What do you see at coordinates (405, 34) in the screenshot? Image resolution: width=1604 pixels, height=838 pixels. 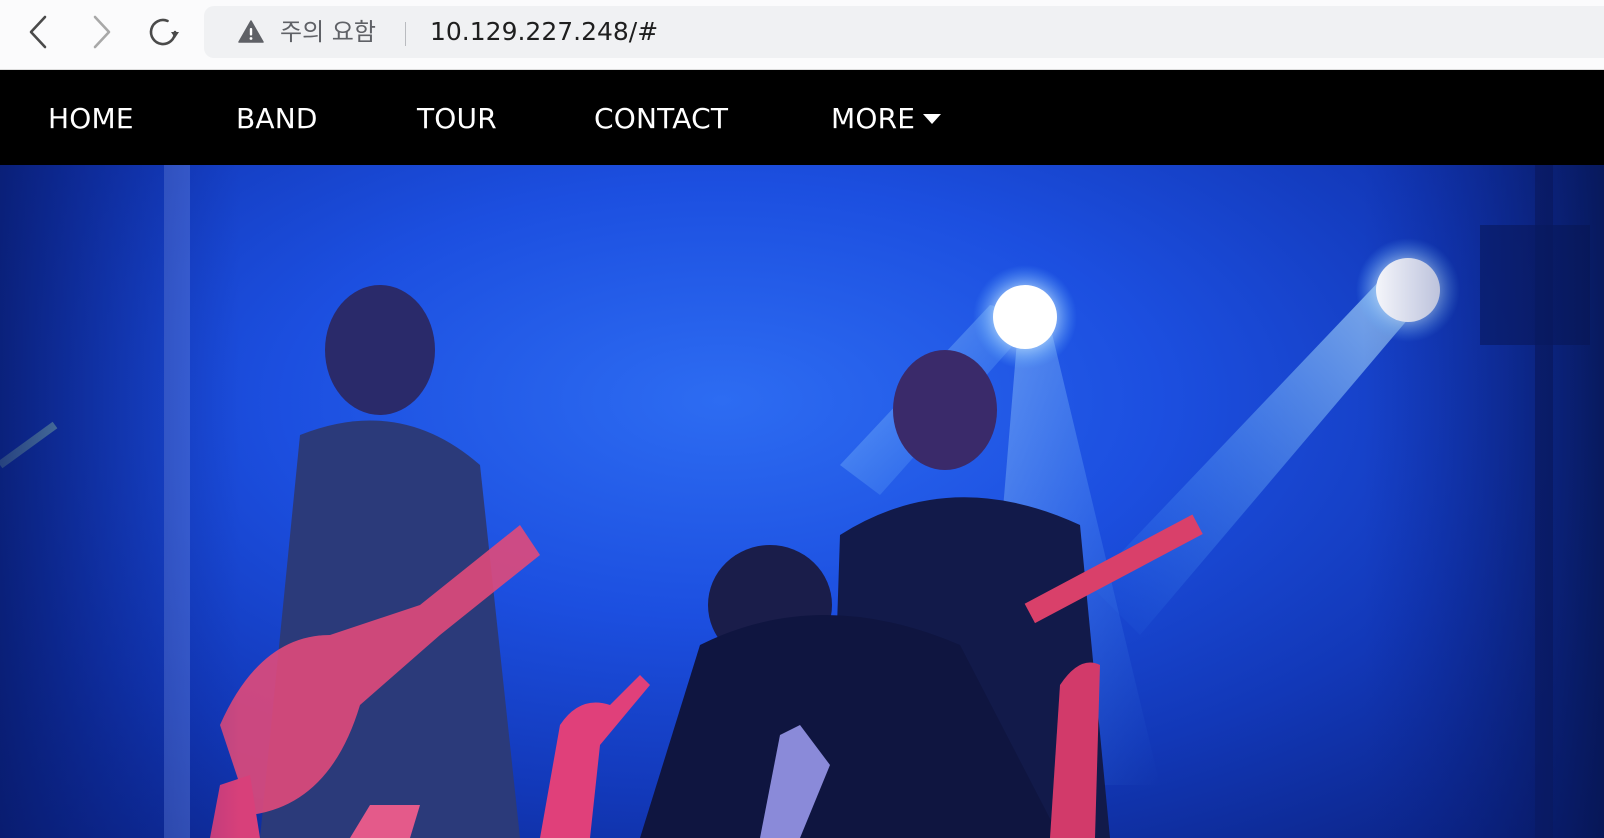 I see `address-divider` at bounding box center [405, 34].